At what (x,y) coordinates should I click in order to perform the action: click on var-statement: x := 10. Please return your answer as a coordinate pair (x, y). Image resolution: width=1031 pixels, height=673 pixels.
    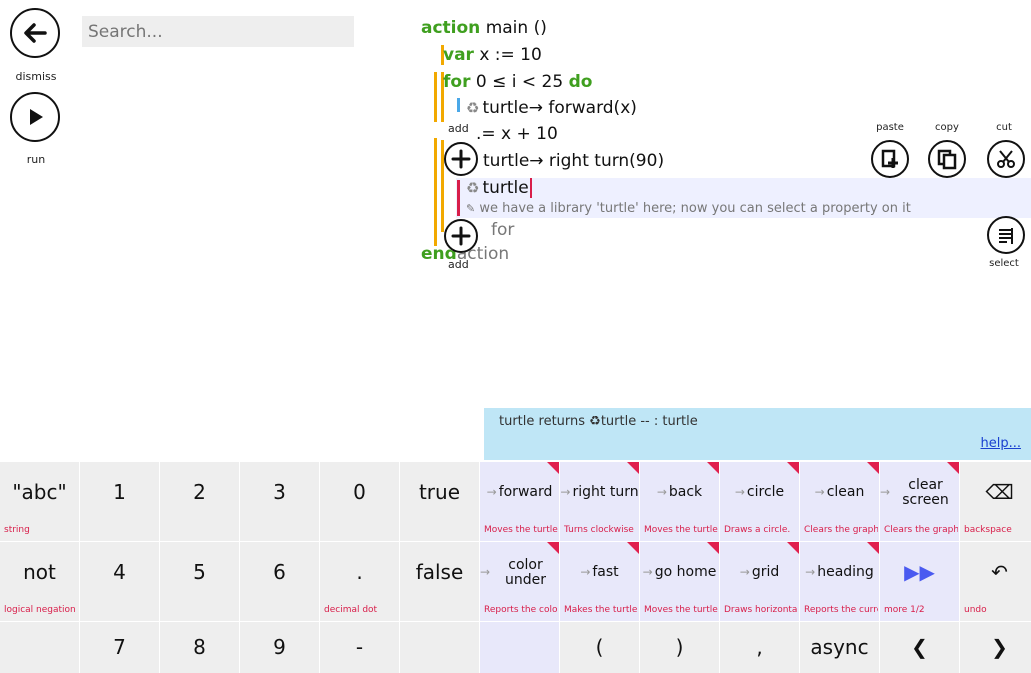
    Looking at the image, I should click on (510, 55).